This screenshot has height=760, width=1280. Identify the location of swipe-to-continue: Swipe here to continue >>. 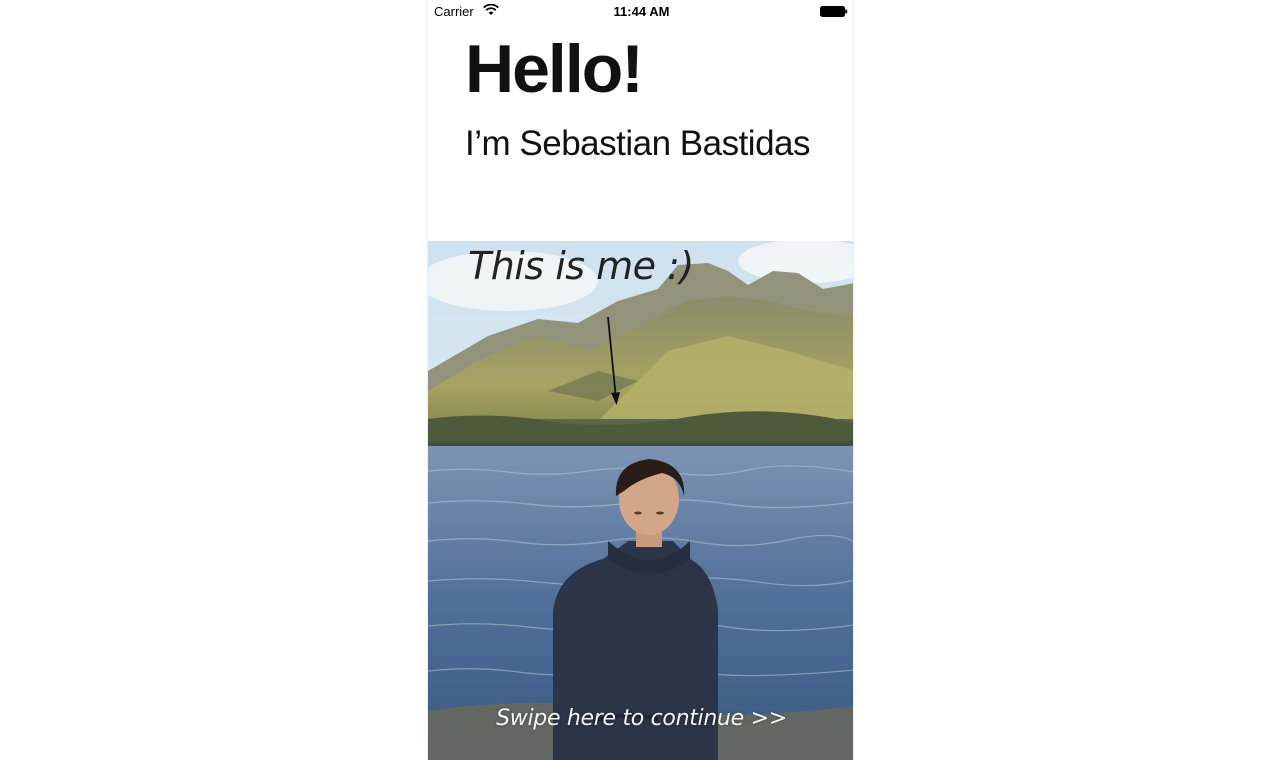
(640, 718).